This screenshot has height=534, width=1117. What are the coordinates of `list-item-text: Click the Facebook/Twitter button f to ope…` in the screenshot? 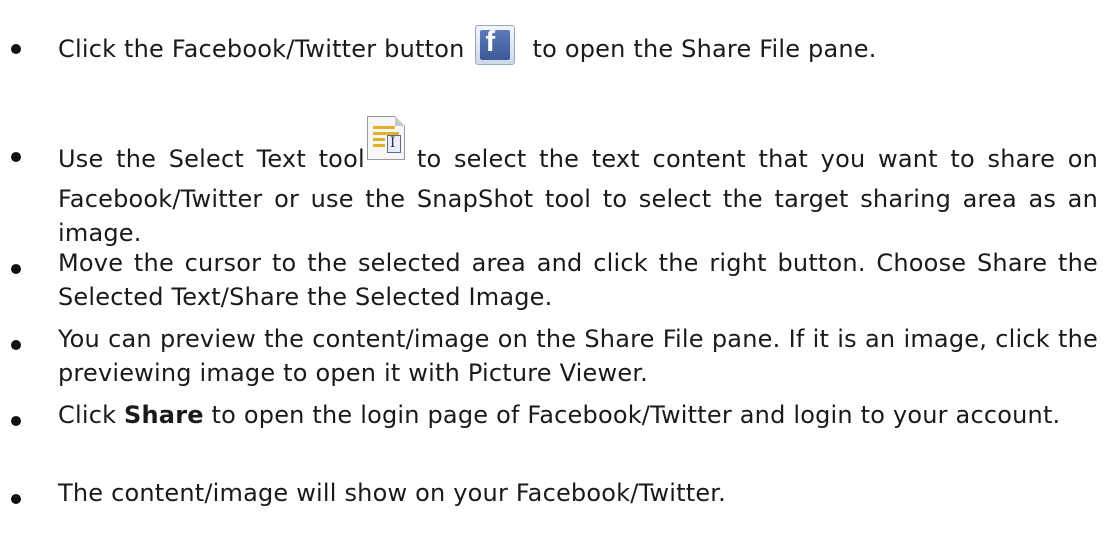 It's located at (578, 47).